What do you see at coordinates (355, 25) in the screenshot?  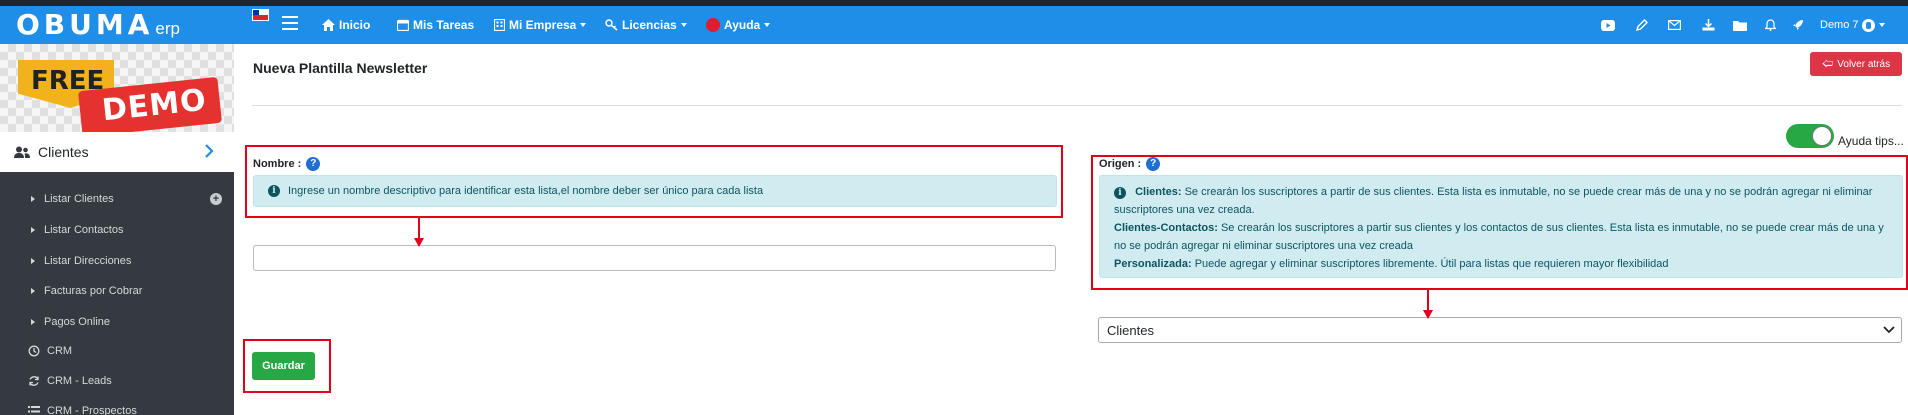 I see `nav-inicio-label: Inicio` at bounding box center [355, 25].